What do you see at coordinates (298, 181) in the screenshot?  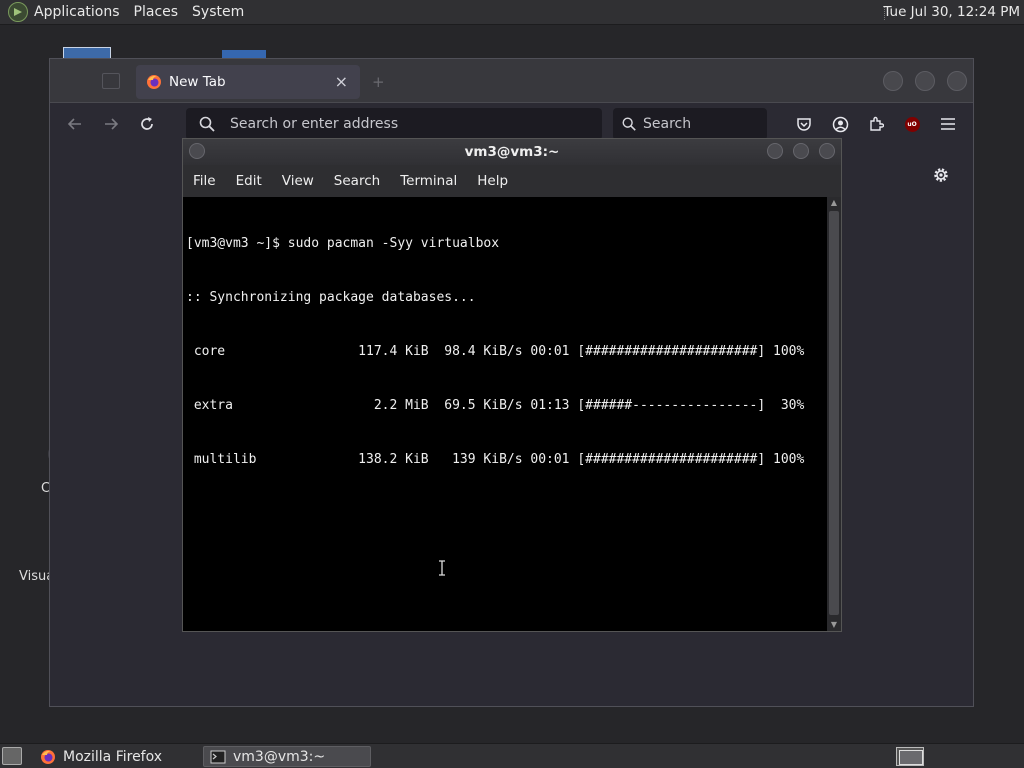 I see `menu-view: View` at bounding box center [298, 181].